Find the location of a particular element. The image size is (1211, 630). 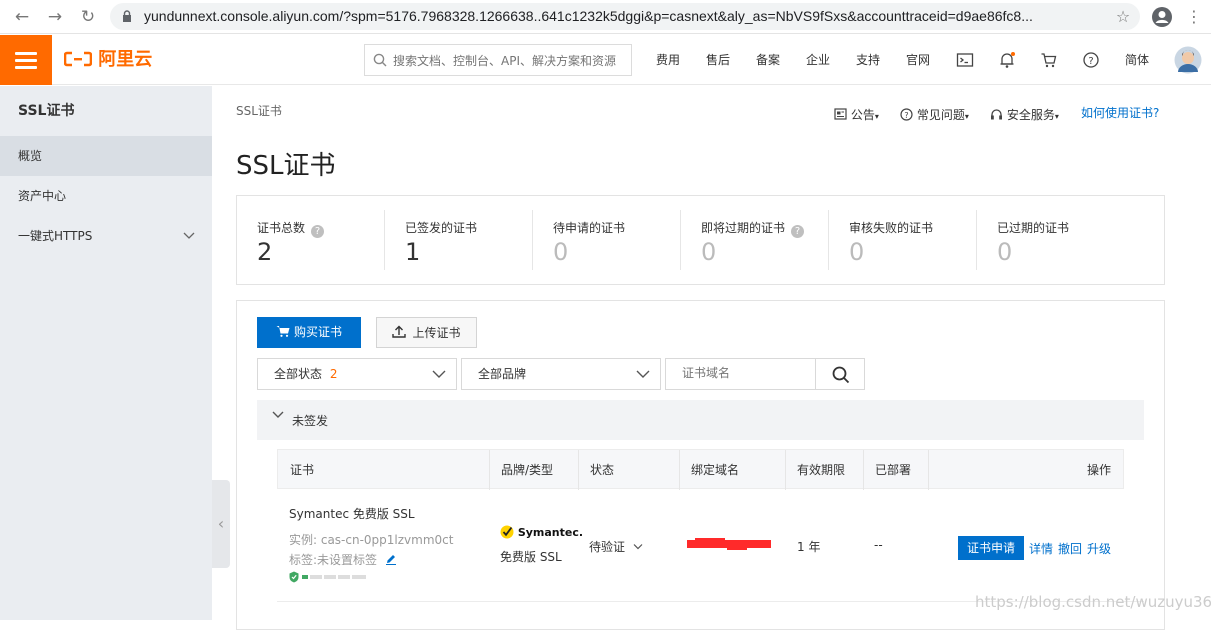

column-header: 有效期限 is located at coordinates (821, 470).